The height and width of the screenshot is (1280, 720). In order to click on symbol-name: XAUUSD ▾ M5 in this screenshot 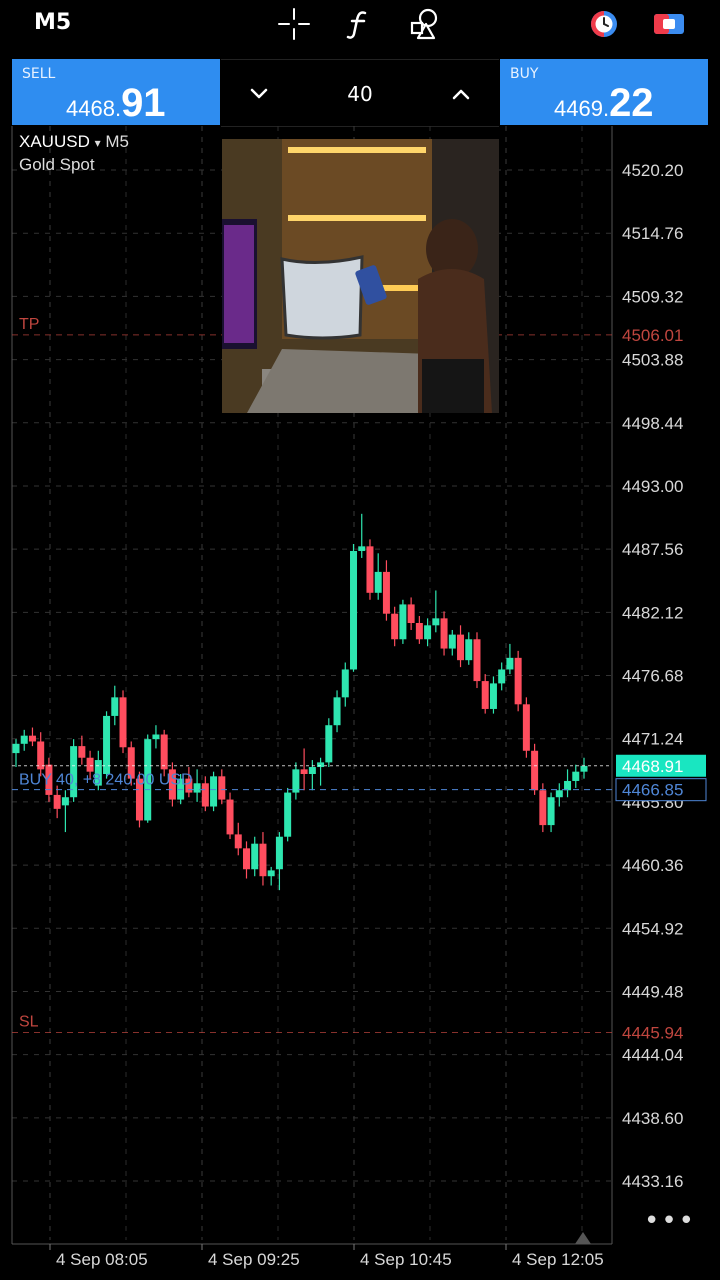, I will do `click(74, 141)`.